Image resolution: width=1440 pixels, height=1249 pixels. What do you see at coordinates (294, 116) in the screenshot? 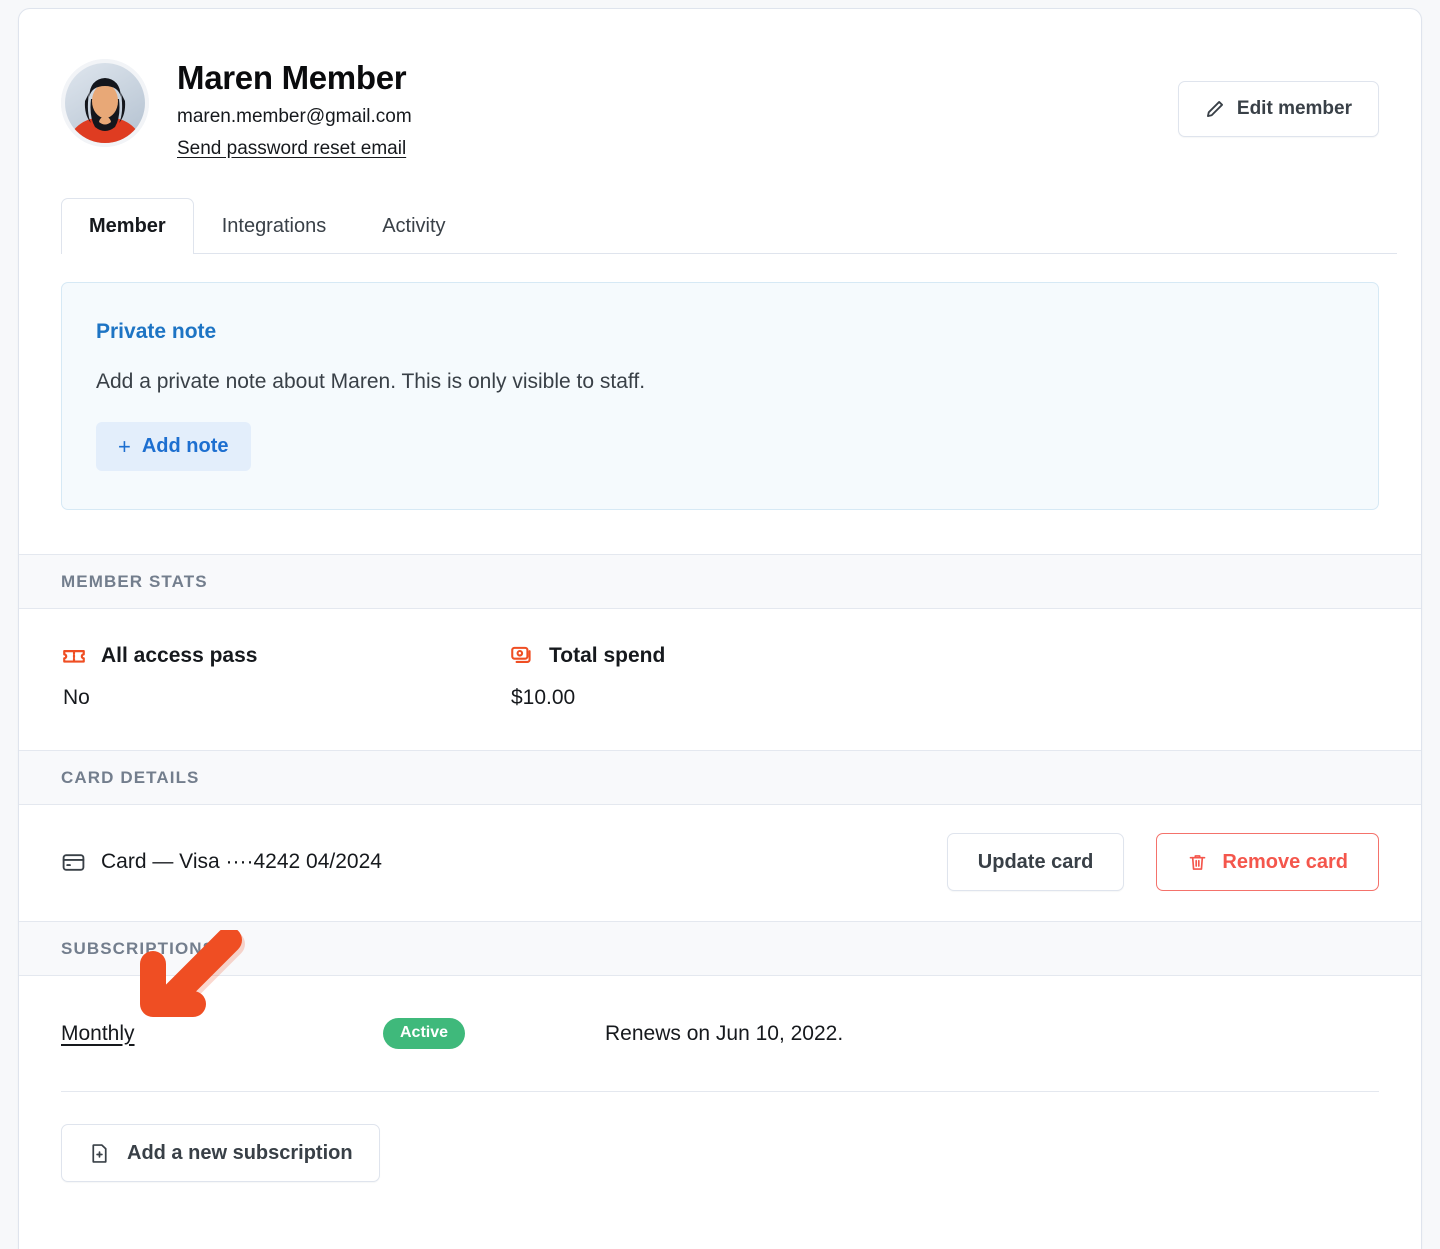
I see `member-email: maren.member@gmail.com` at bounding box center [294, 116].